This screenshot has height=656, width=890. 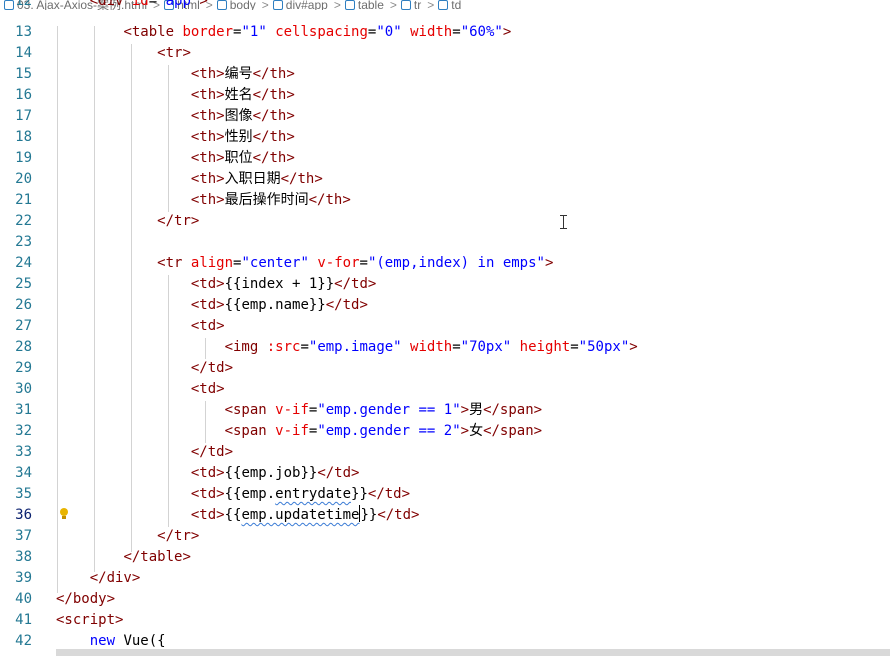 I want to click on code-line: 21 <th>最后操作时间</th>, so click(x=445, y=200).